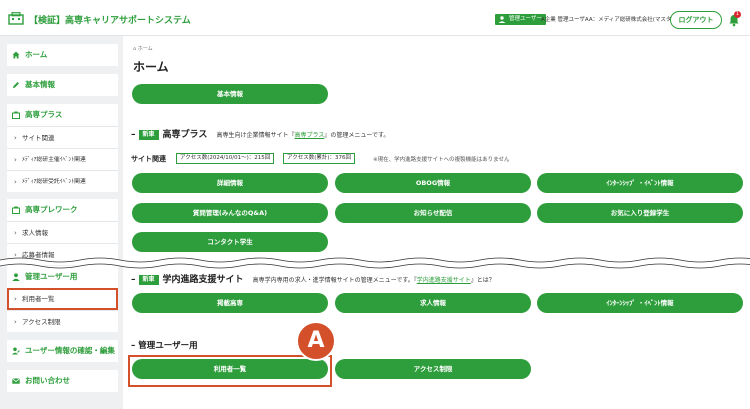 The height and width of the screenshot is (409, 750). Describe the element at coordinates (47, 380) in the screenshot. I see `sidebar-contact-label: お問い合わせ` at that location.